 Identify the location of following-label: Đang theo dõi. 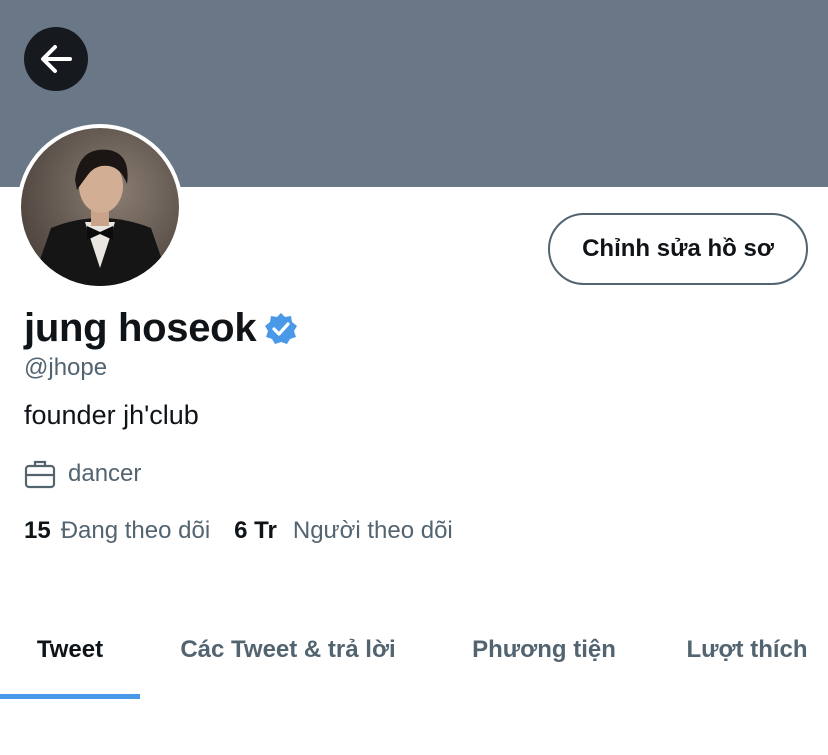
(135, 530).